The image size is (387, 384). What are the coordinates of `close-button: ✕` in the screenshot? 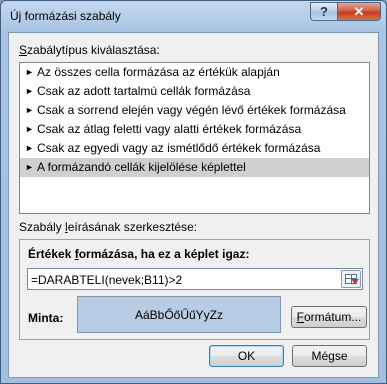 It's located at (359, 11).